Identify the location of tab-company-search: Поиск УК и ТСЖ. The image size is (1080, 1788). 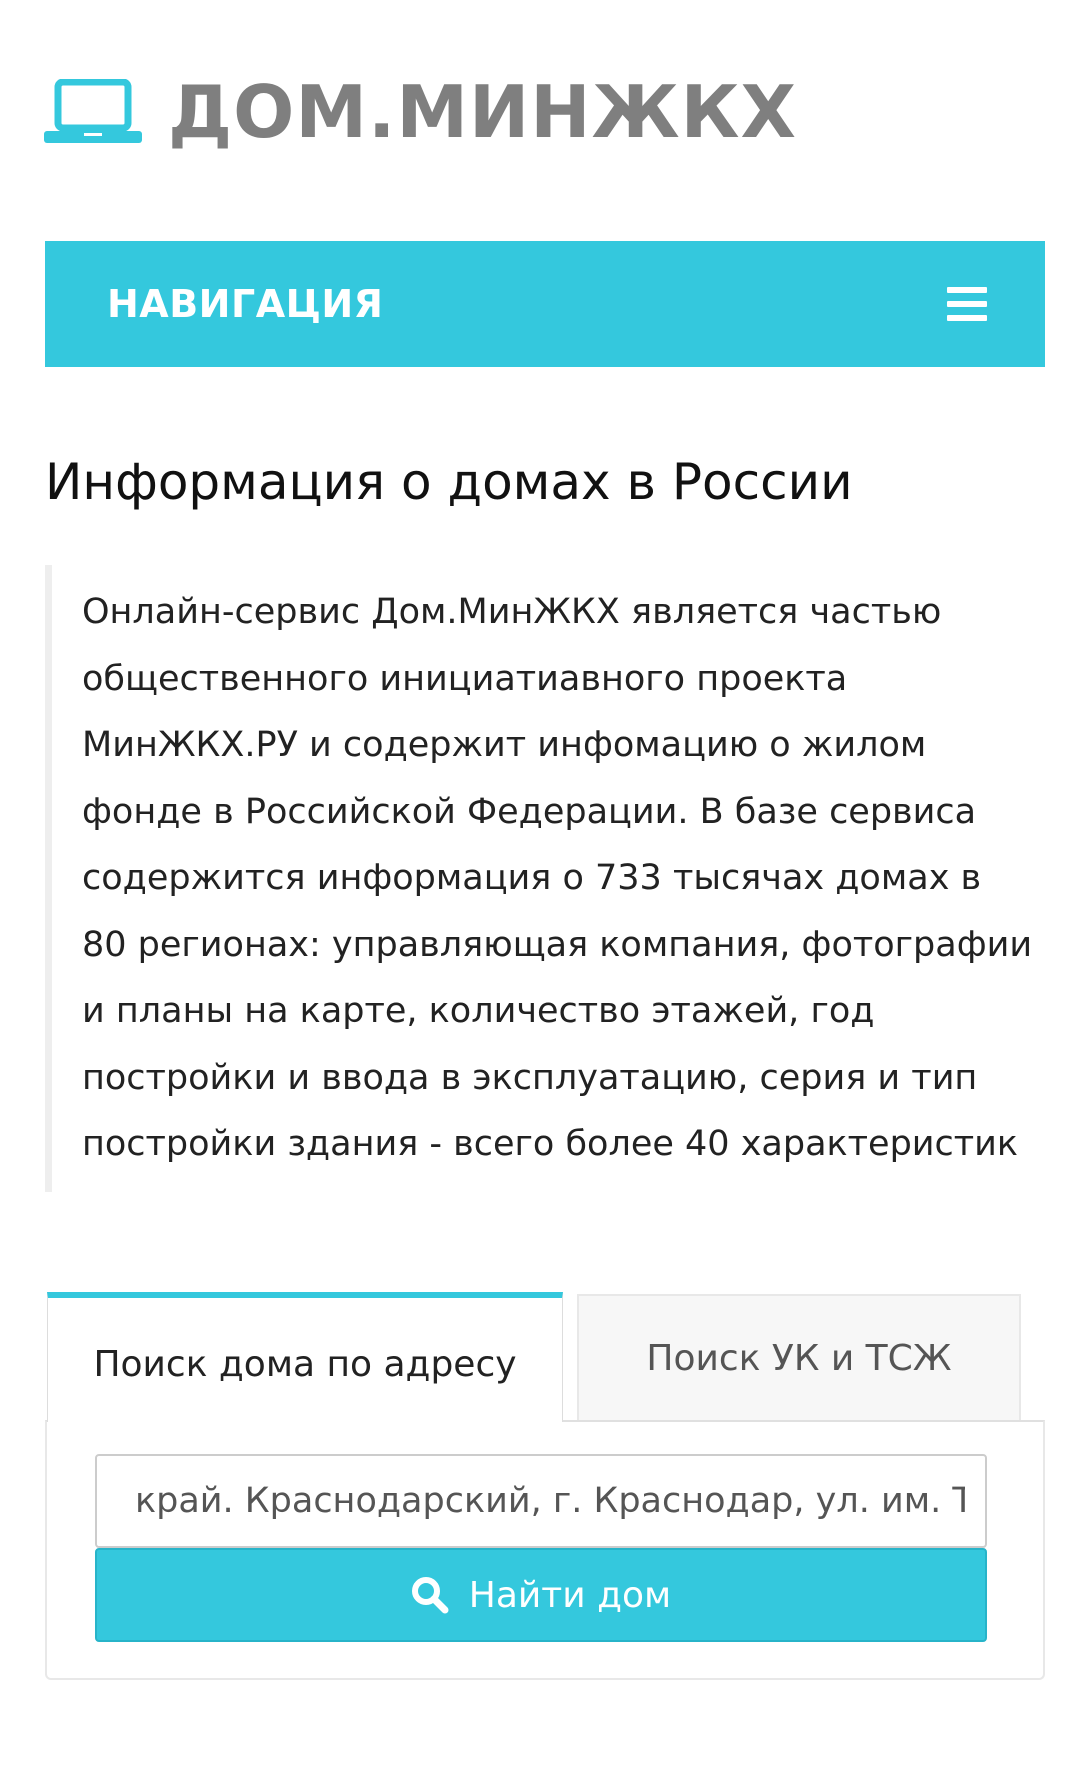
(799, 1357).